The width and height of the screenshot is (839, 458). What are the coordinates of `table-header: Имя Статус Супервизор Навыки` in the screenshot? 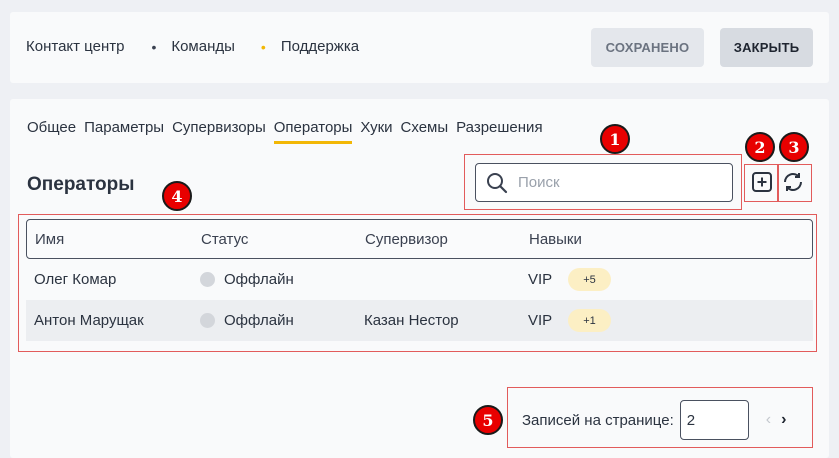 It's located at (419, 239).